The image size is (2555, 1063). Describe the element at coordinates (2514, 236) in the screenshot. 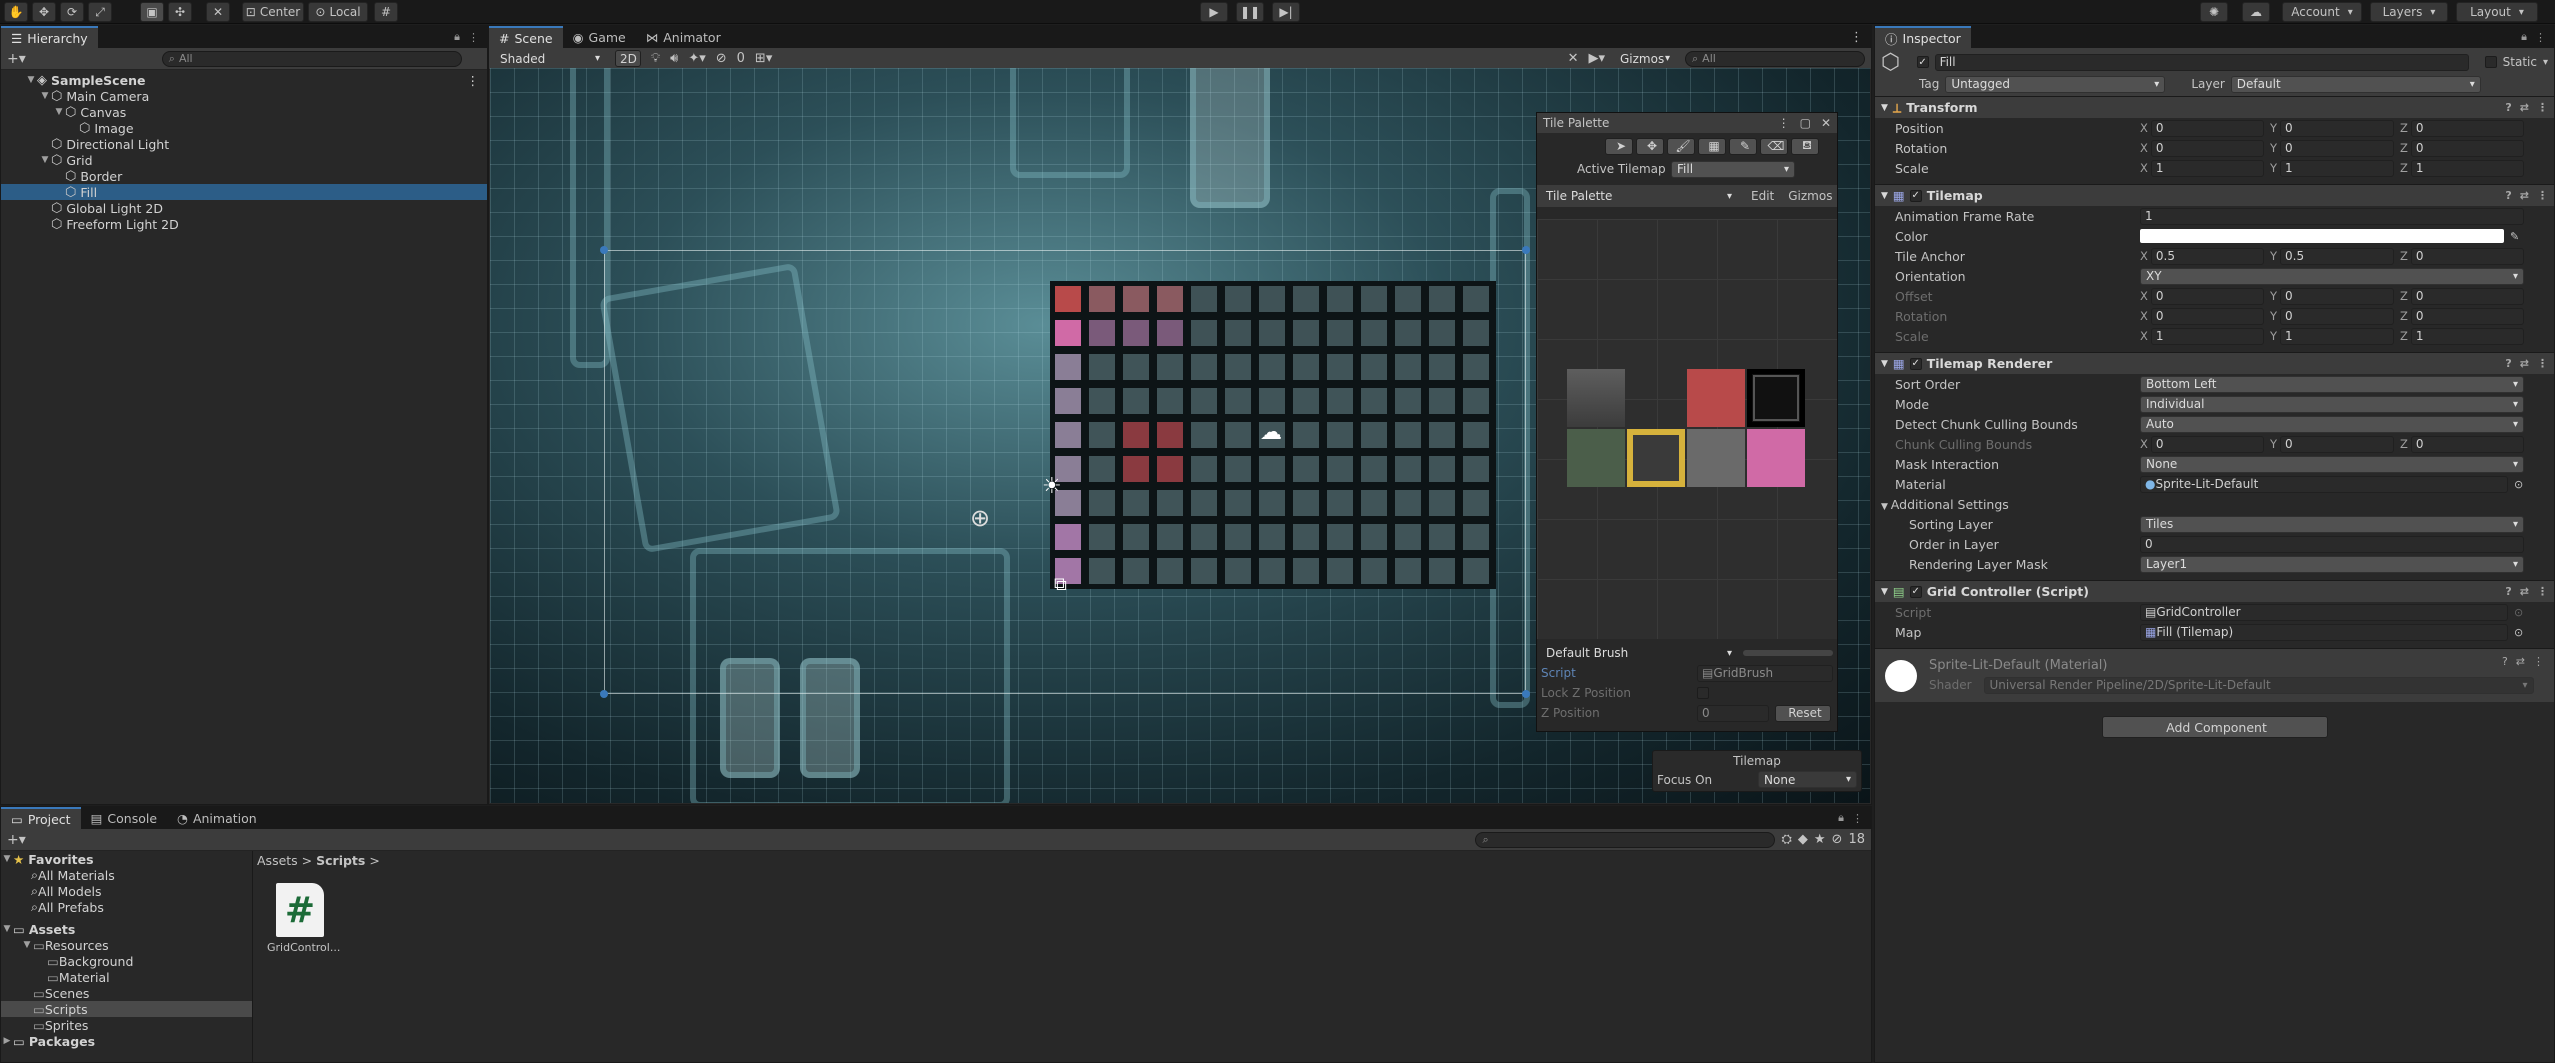

I see `eyedropper-icon: ✎` at that location.